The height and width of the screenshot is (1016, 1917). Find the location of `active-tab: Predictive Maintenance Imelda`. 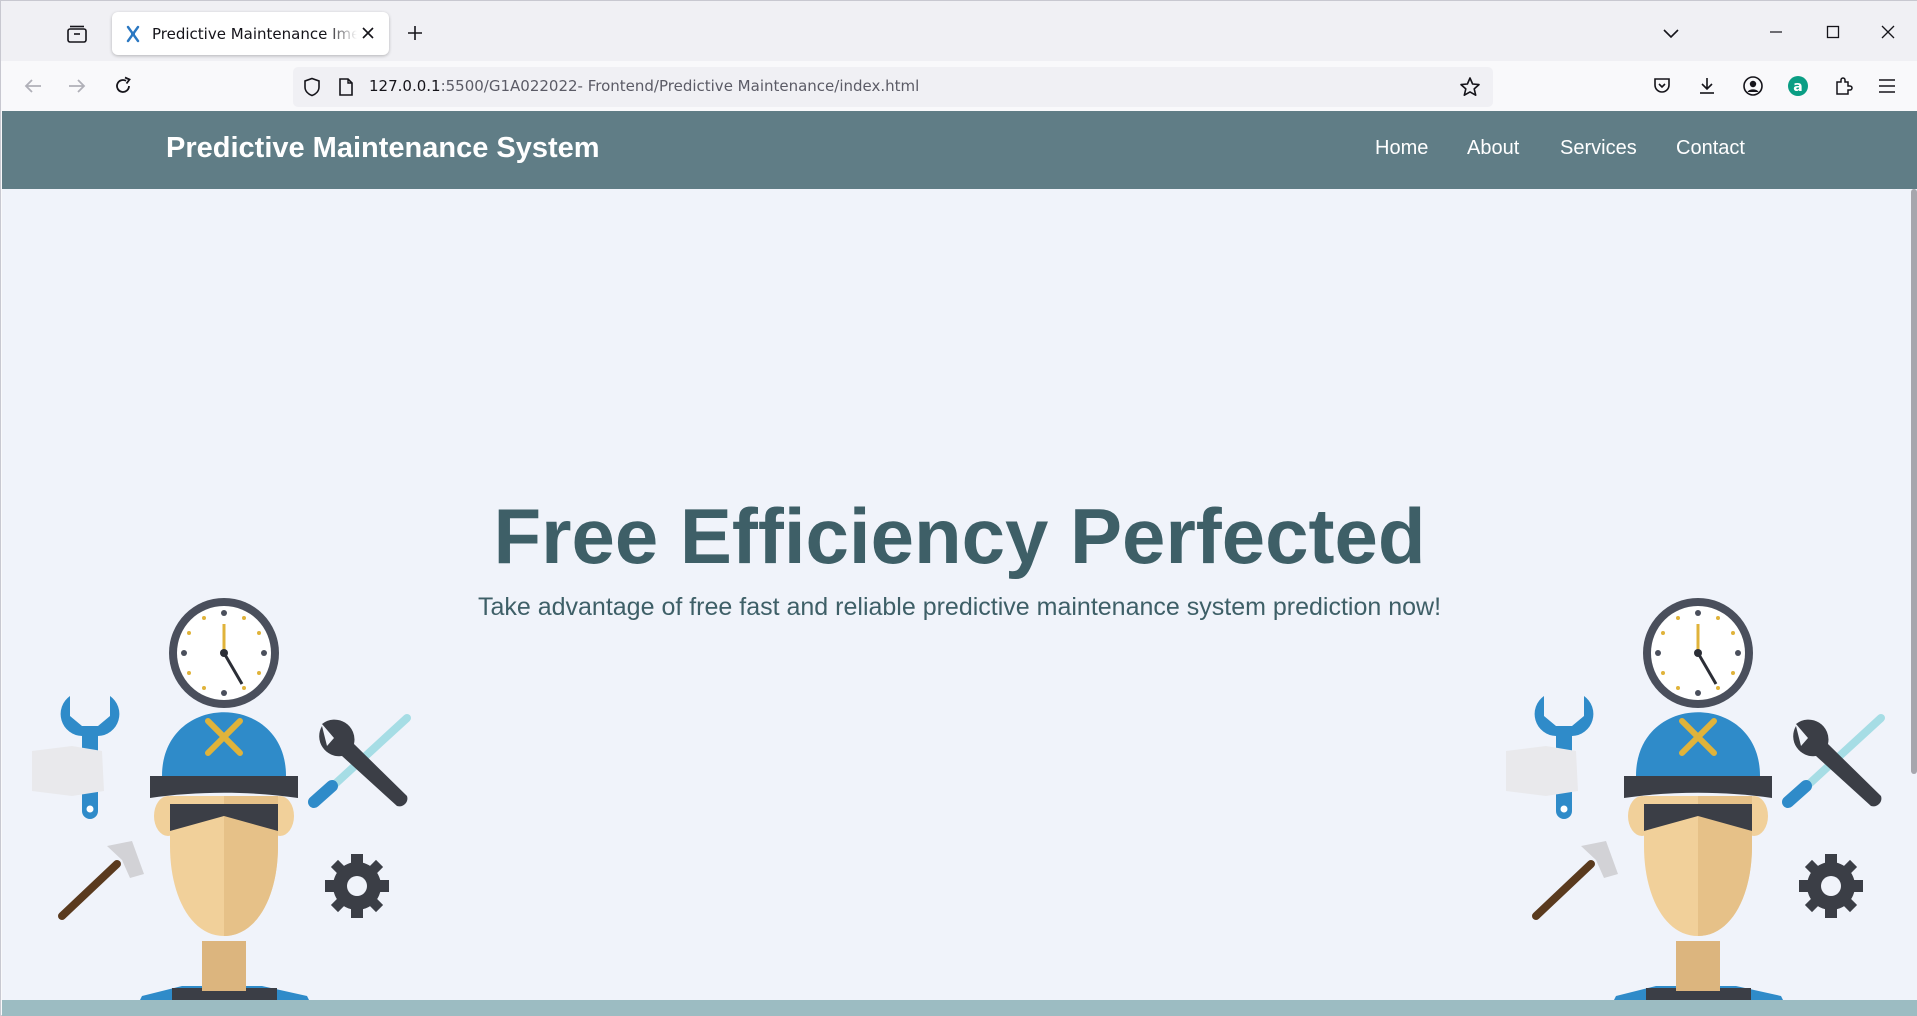

active-tab: Predictive Maintenance Imelda is located at coordinates (250, 33).